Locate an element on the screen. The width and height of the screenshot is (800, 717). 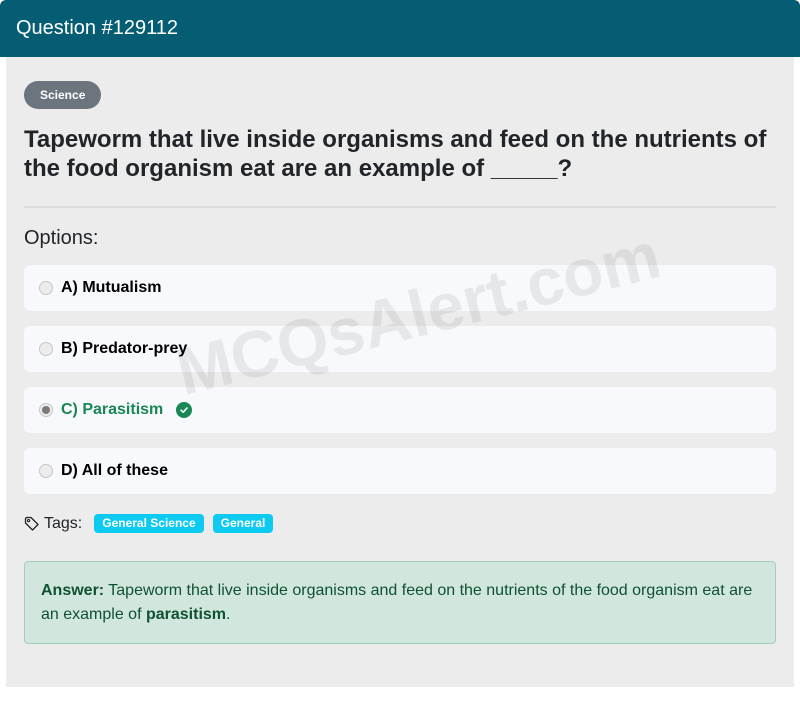
option-label: B) Predator-prey is located at coordinates (124, 348).